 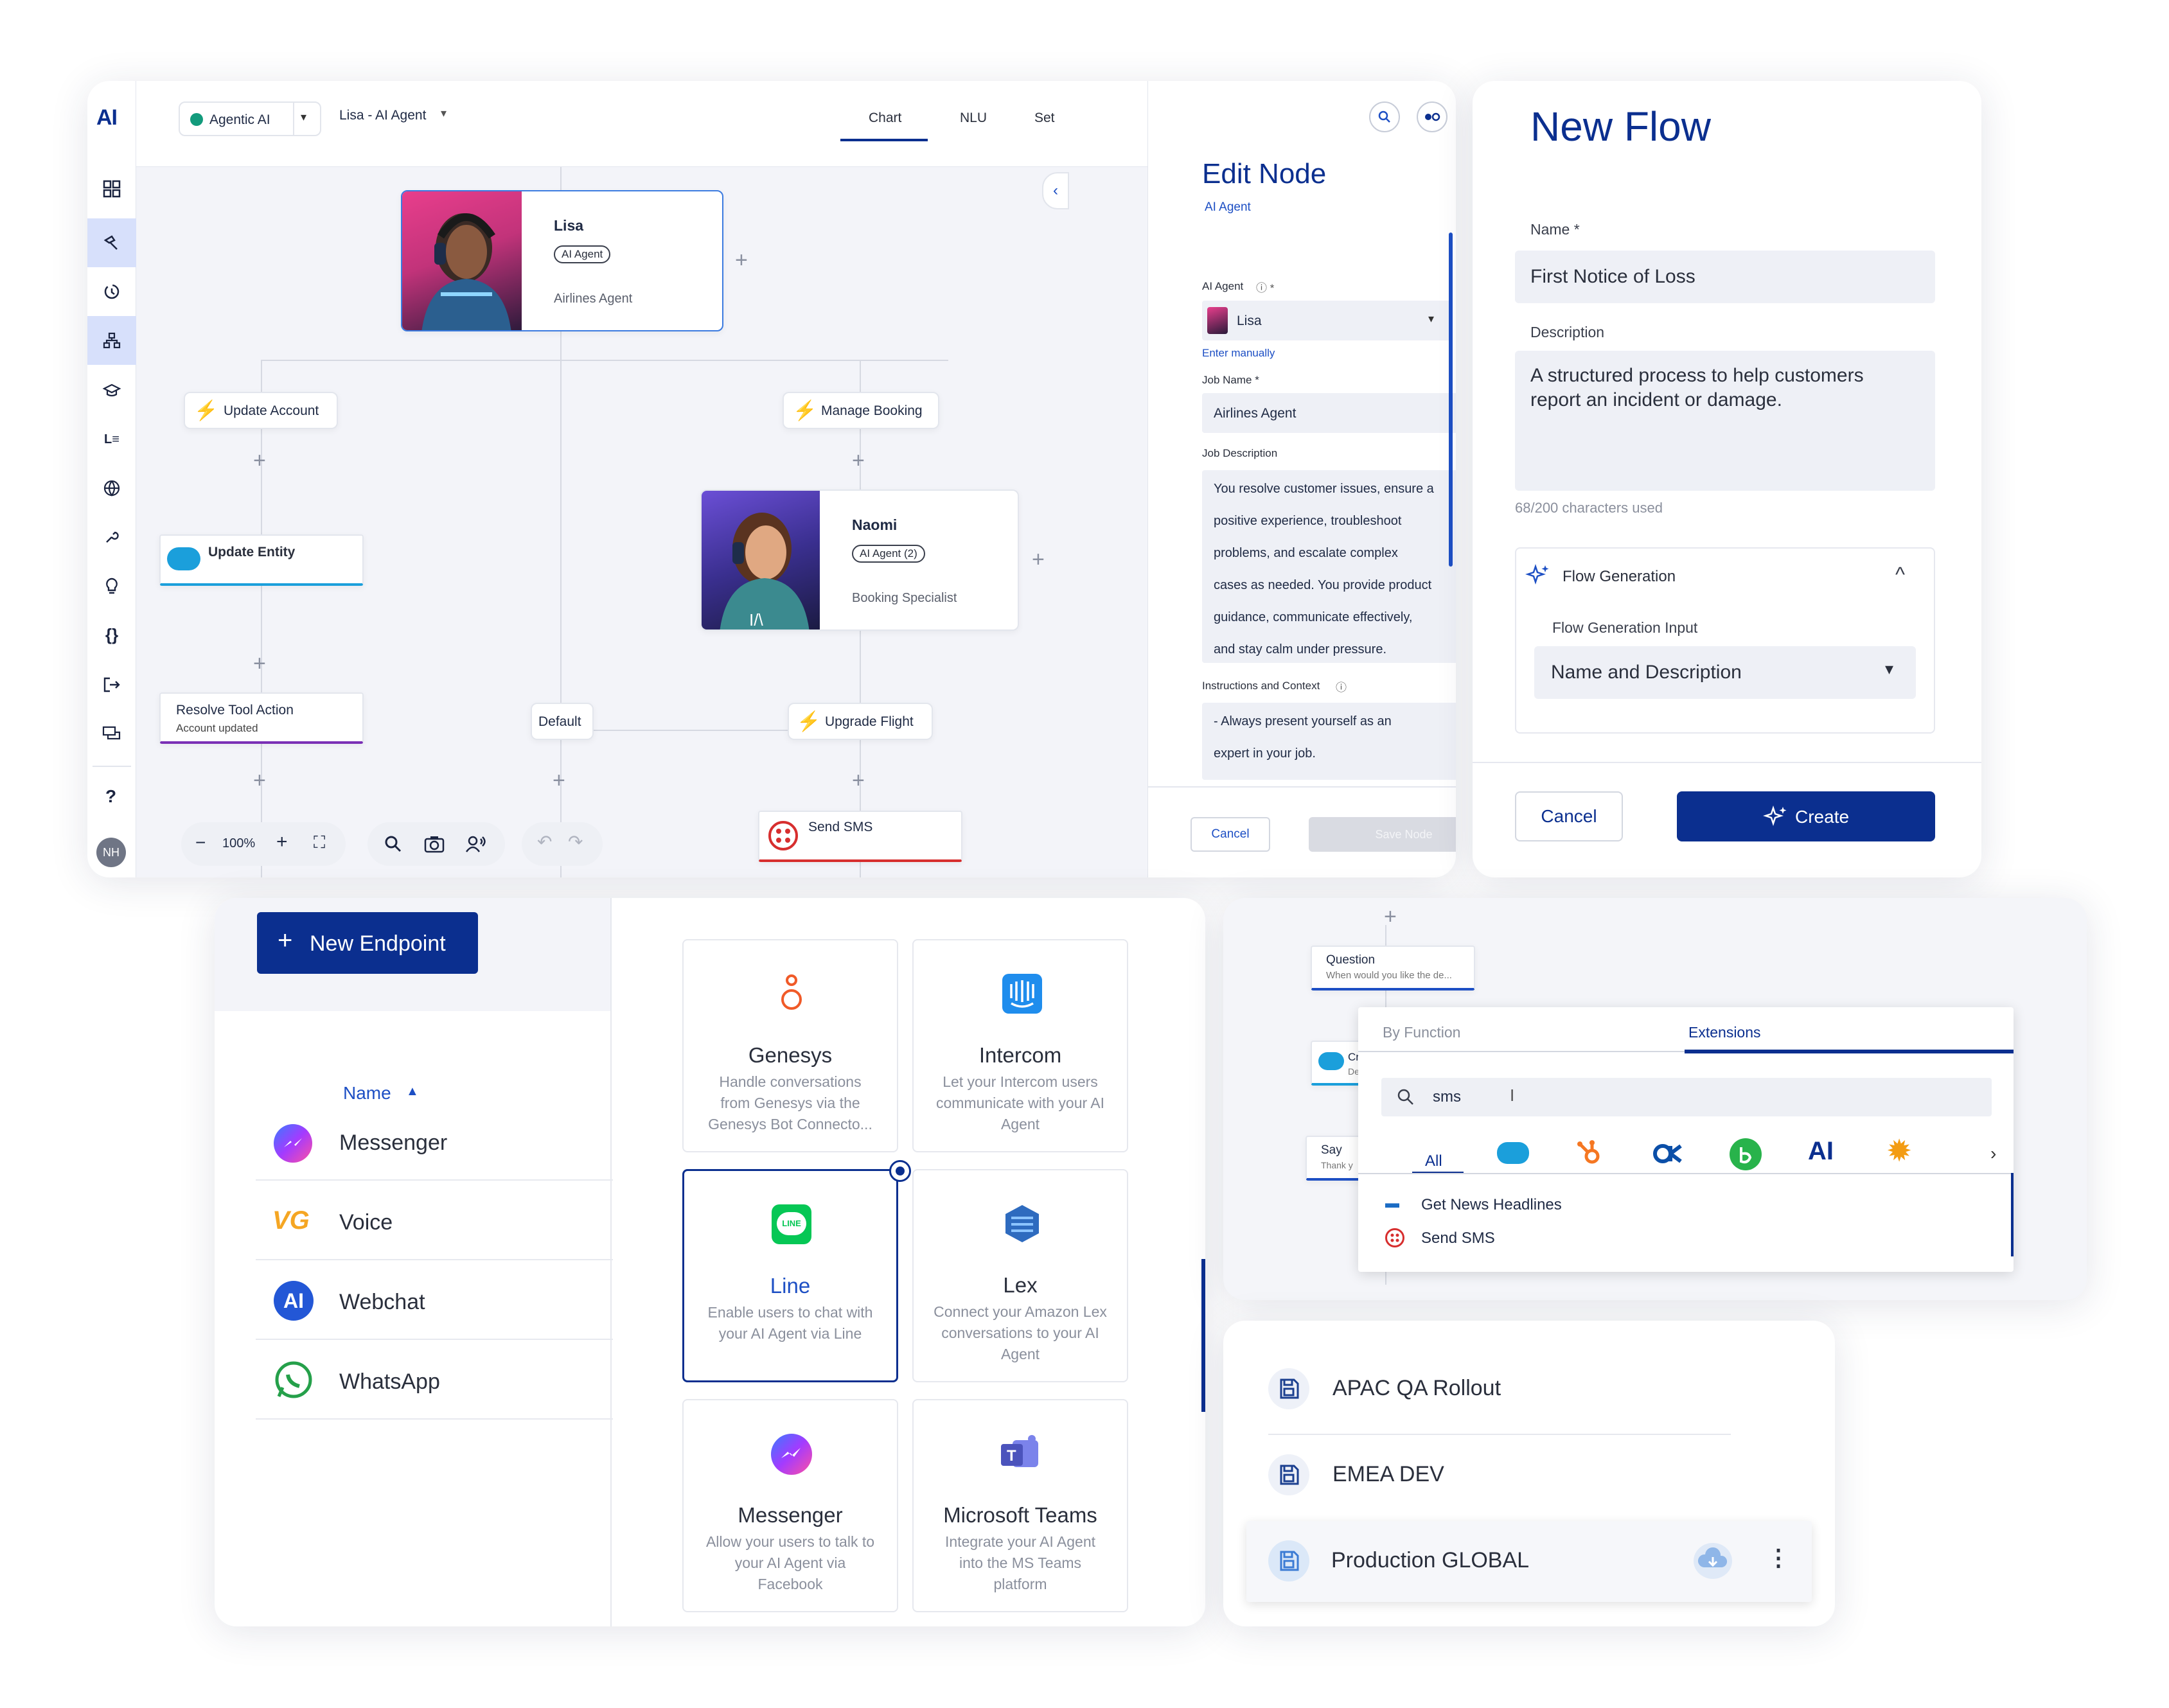 What do you see at coordinates (1713, 1561) in the screenshot?
I see `cloud-download-icon` at bounding box center [1713, 1561].